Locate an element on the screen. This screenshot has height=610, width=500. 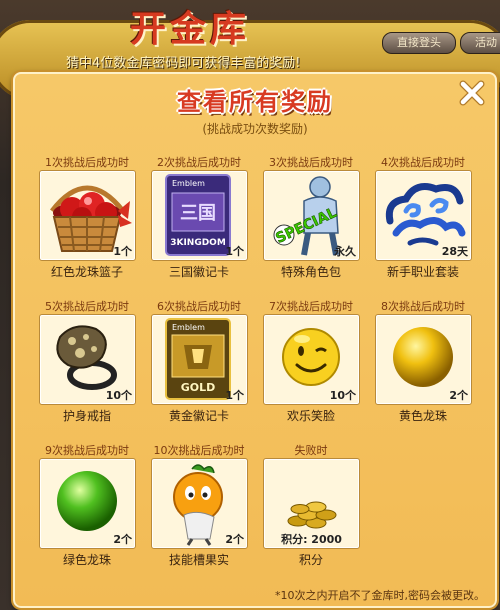
close-x-icon is located at coordinates (472, 93).